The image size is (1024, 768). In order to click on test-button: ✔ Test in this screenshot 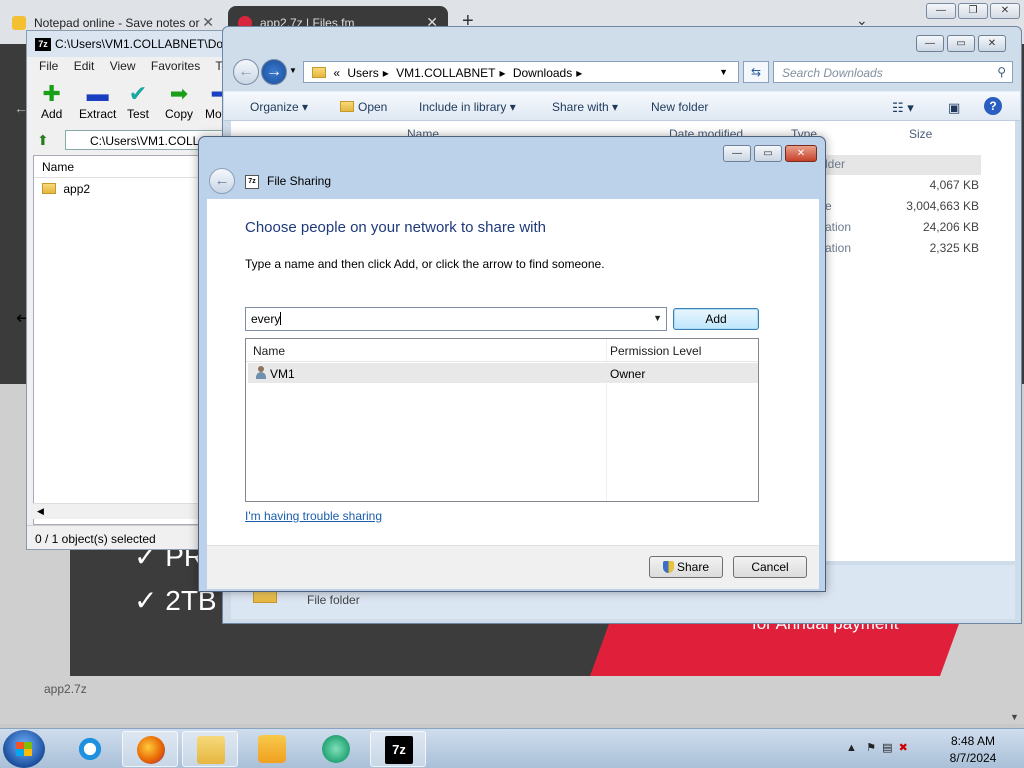, I will do `click(138, 101)`.